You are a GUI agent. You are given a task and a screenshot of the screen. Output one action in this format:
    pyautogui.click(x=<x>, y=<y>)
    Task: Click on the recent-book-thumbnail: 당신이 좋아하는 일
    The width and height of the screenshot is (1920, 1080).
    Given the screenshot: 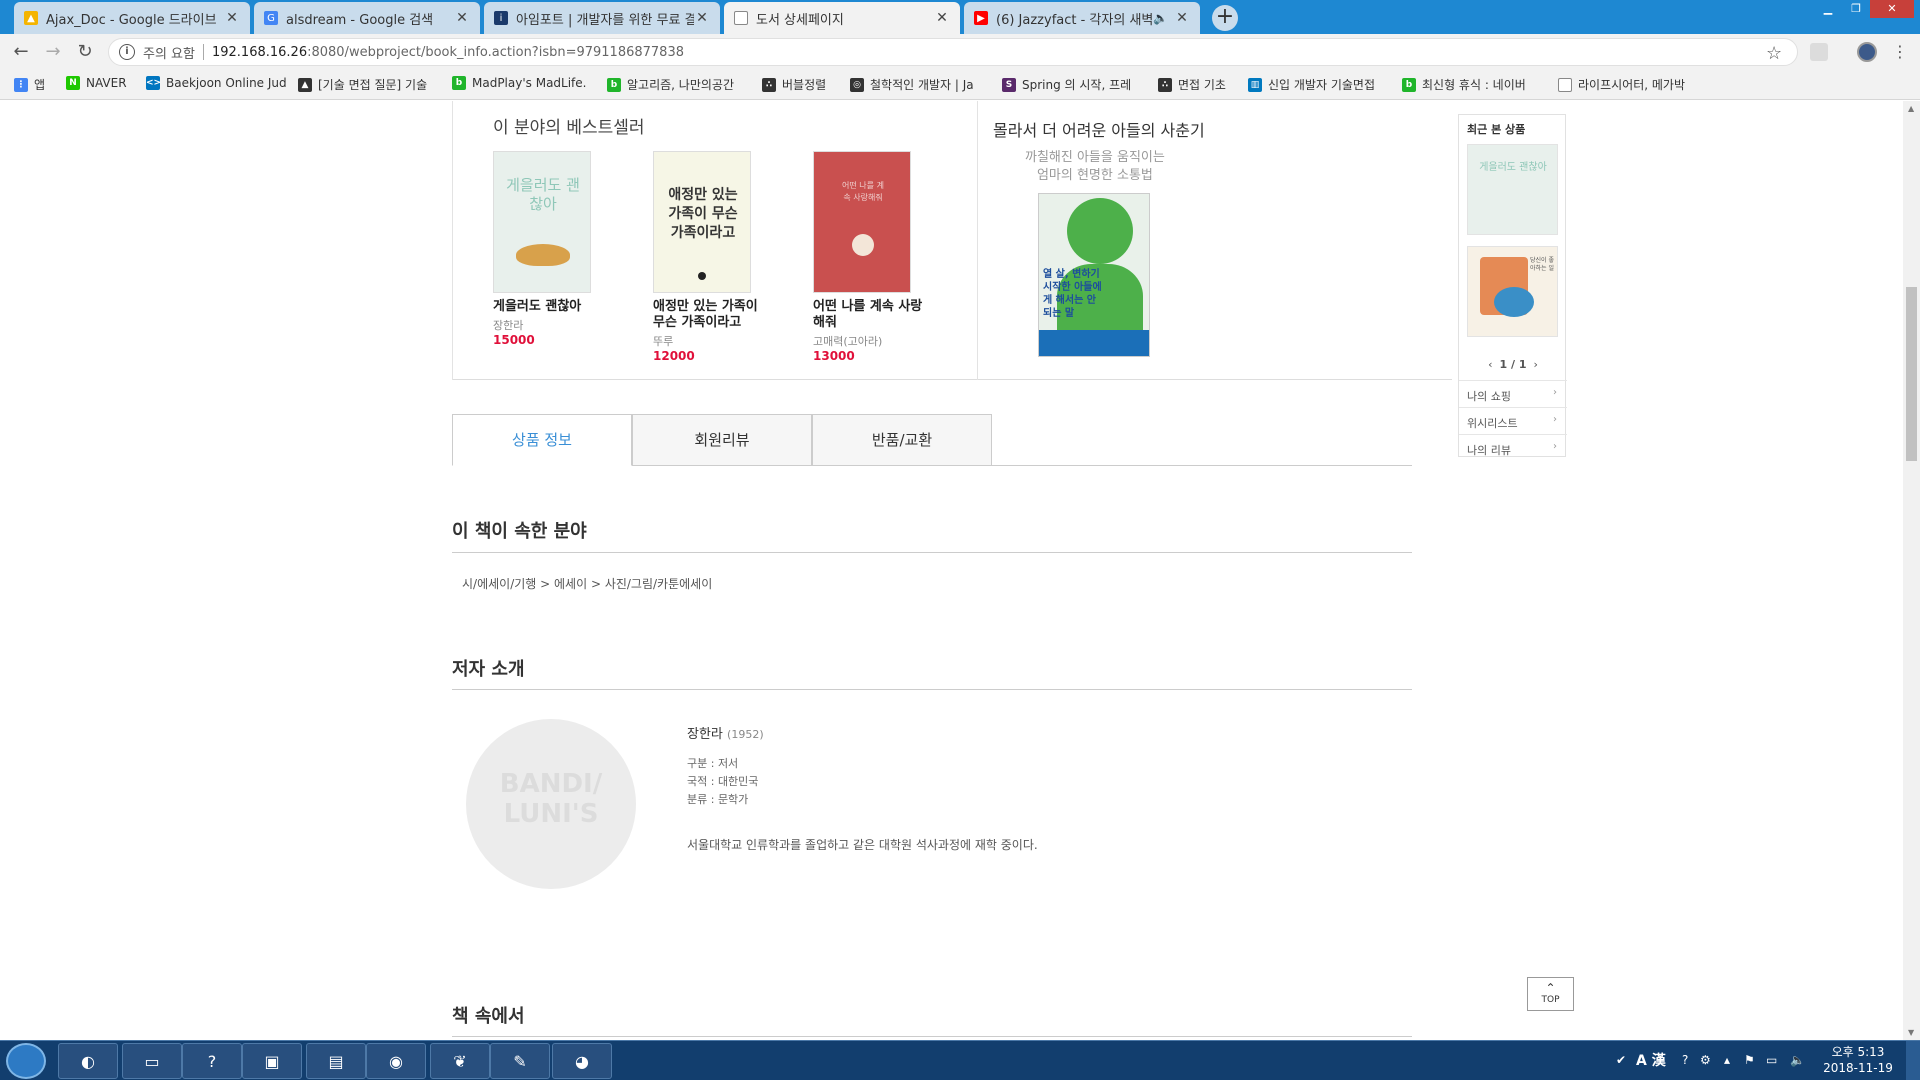 What is the action you would take?
    pyautogui.click(x=1512, y=291)
    